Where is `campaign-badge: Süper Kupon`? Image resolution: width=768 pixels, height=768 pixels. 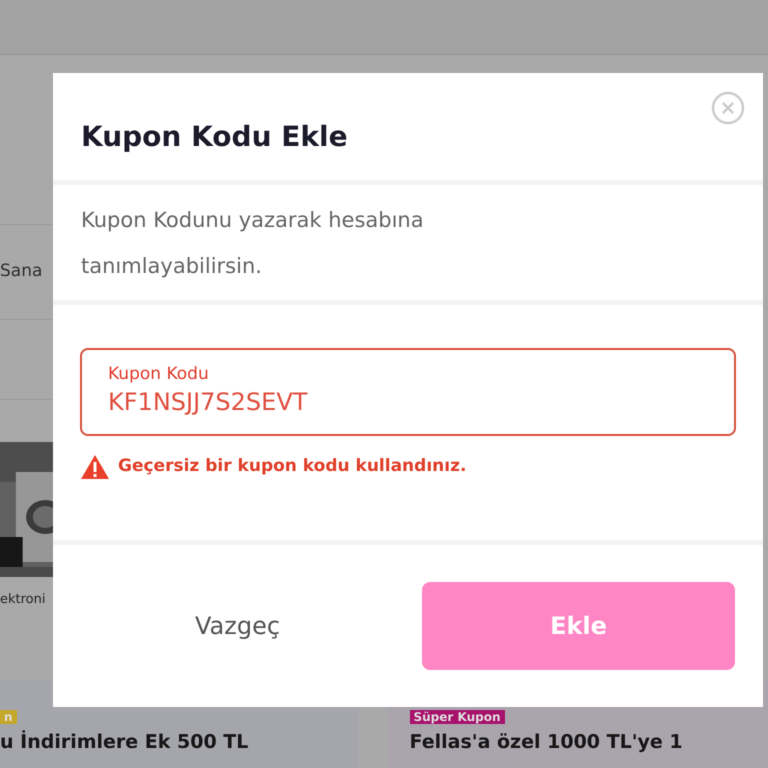
campaign-badge: Süper Kupon is located at coordinates (457, 717).